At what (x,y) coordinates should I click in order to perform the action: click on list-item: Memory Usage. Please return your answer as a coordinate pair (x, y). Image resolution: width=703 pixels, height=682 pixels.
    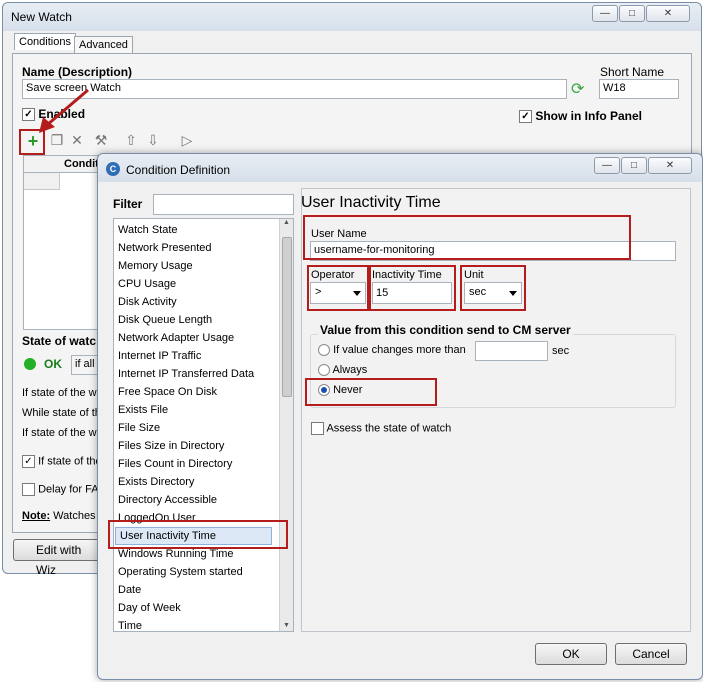
    Looking at the image, I should click on (203, 266).